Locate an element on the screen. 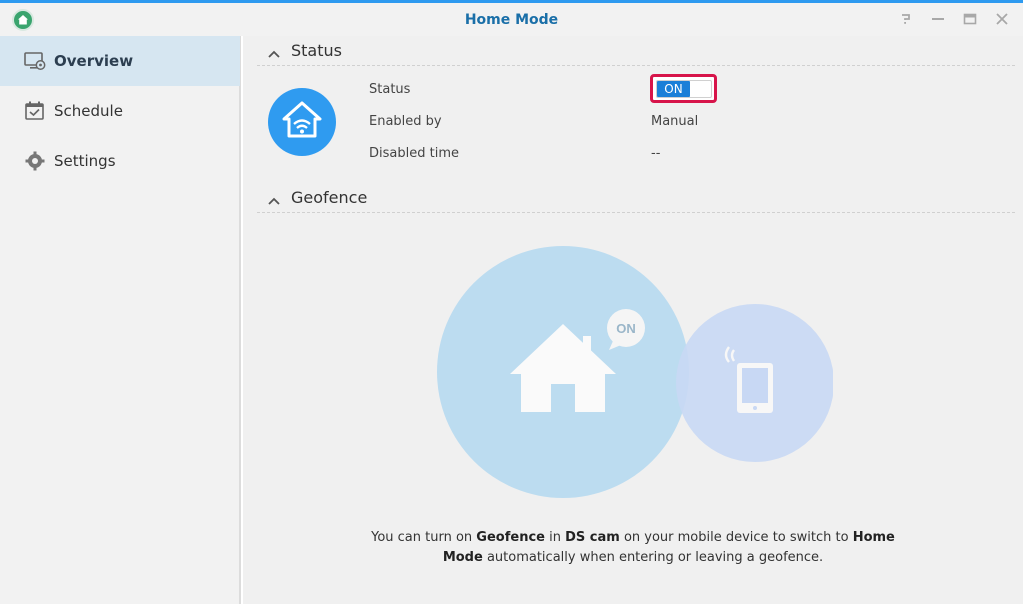 The width and height of the screenshot is (1023, 604). sidebar-item-overview: Overview is located at coordinates (120, 61).